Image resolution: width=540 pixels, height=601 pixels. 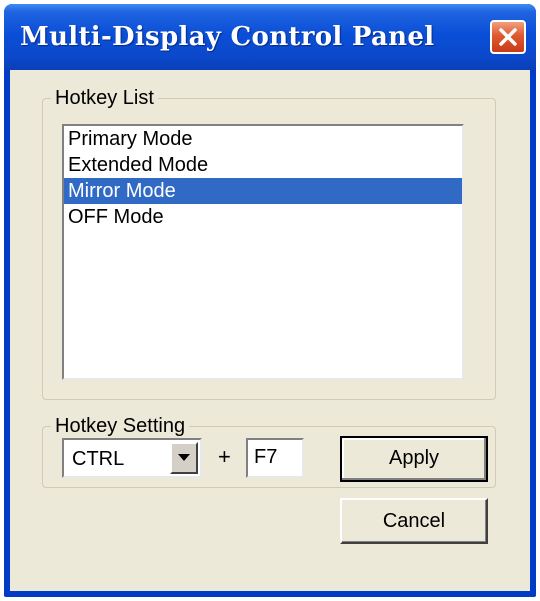 I want to click on chevron-down-icon, so click(x=184, y=457).